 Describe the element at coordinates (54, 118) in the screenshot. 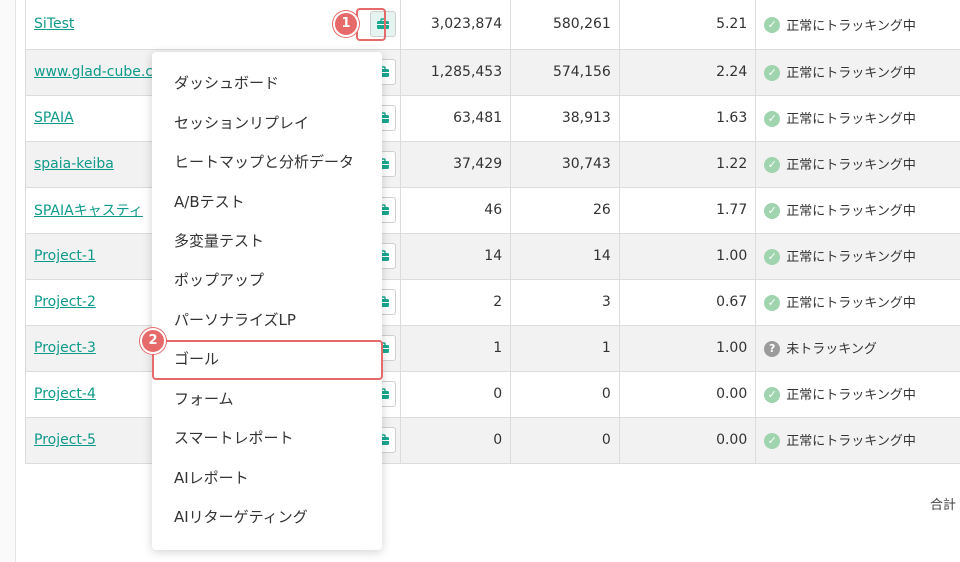

I see `site-link: SPAIA` at that location.